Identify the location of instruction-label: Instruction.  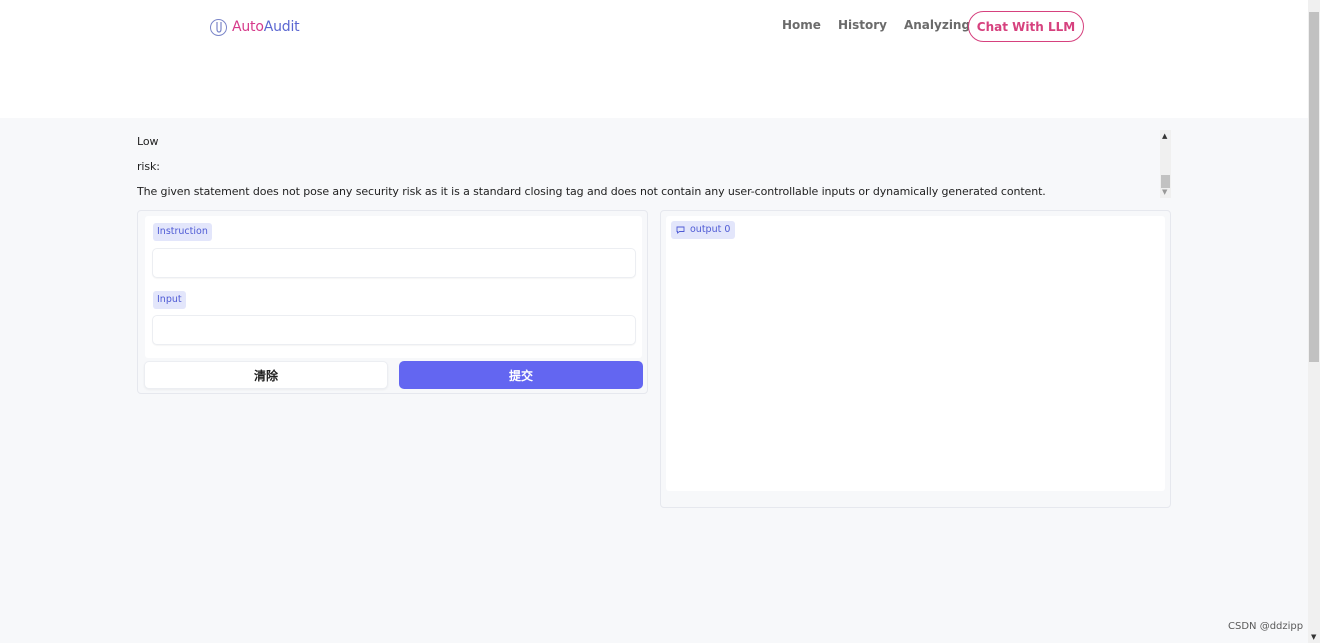
(182, 232).